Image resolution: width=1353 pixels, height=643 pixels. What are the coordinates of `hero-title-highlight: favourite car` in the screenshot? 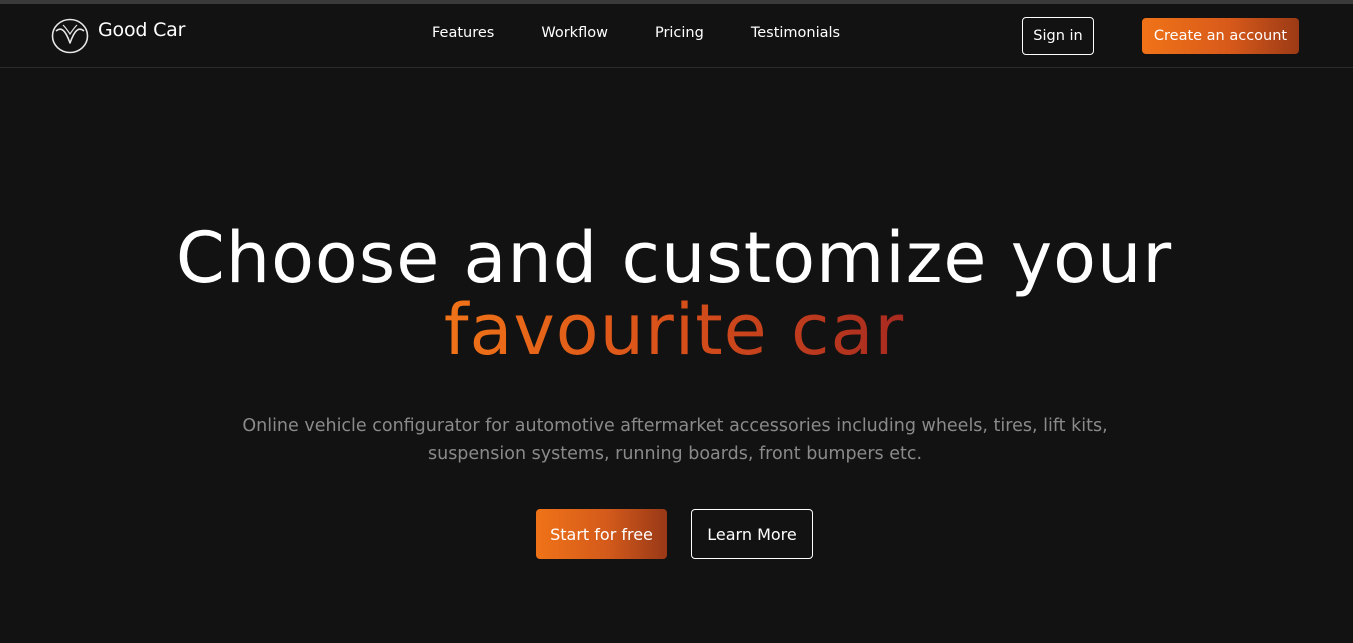 It's located at (674, 330).